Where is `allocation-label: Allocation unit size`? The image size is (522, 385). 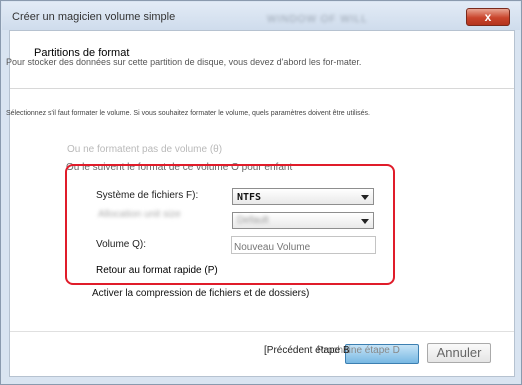
allocation-label: Allocation unit size is located at coordinates (139, 214).